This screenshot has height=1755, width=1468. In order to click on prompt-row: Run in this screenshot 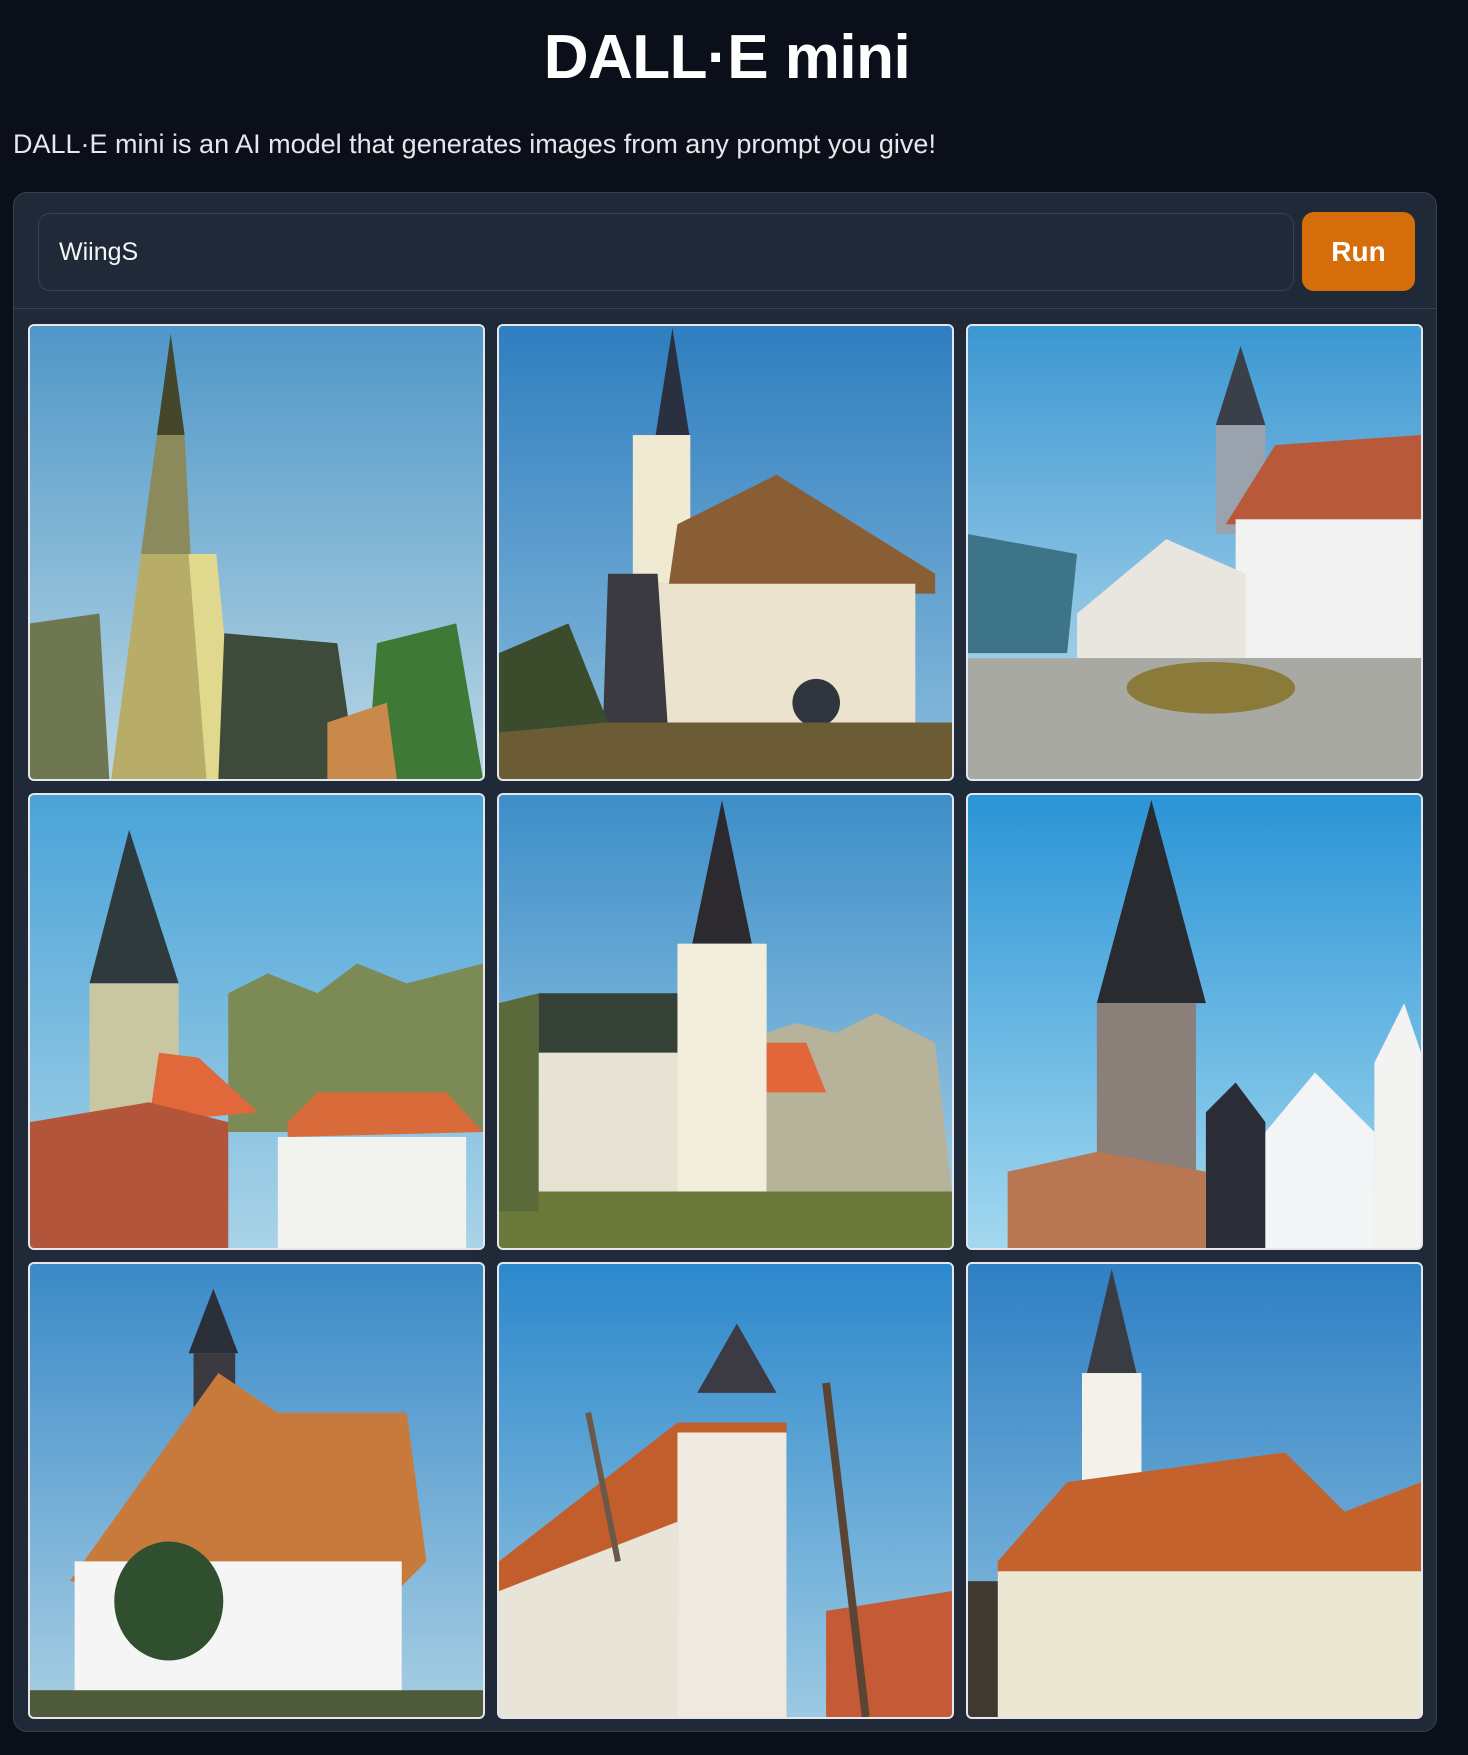, I will do `click(725, 251)`.